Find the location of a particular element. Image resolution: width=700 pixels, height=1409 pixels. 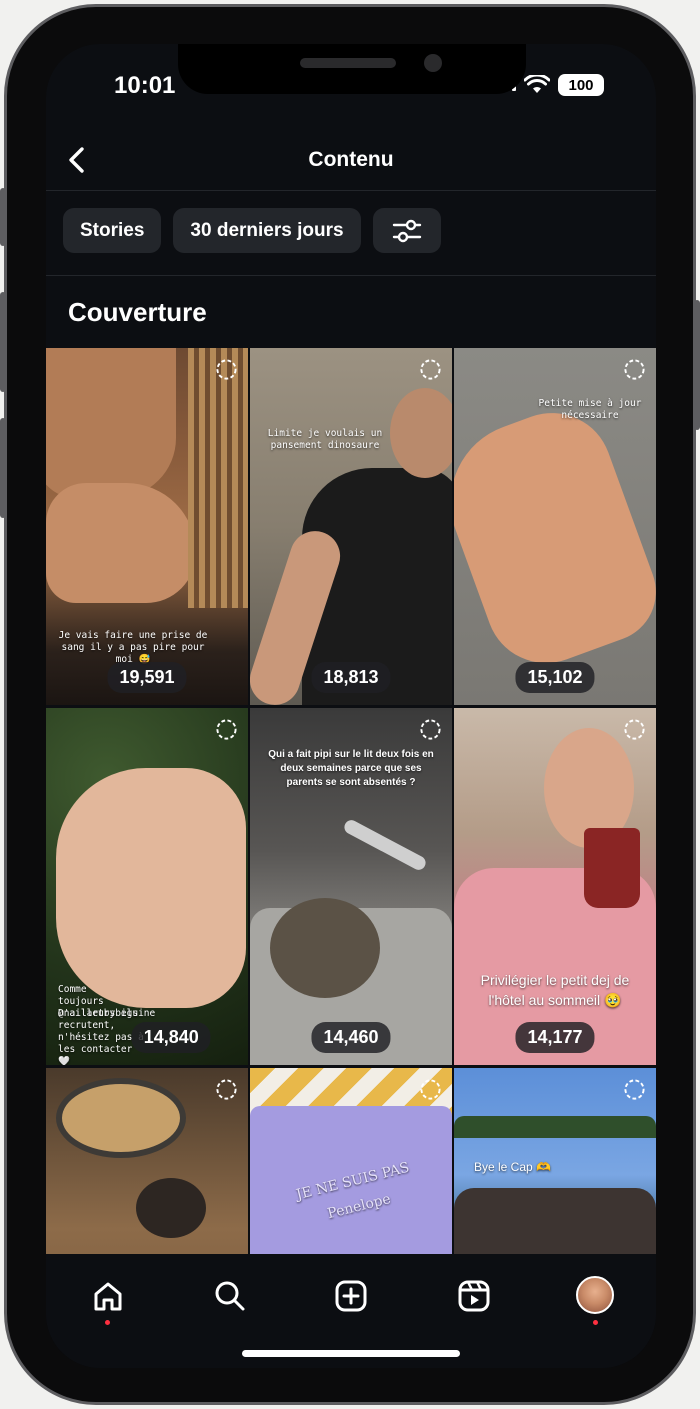

nav-profile is located at coordinates (596, 1300).